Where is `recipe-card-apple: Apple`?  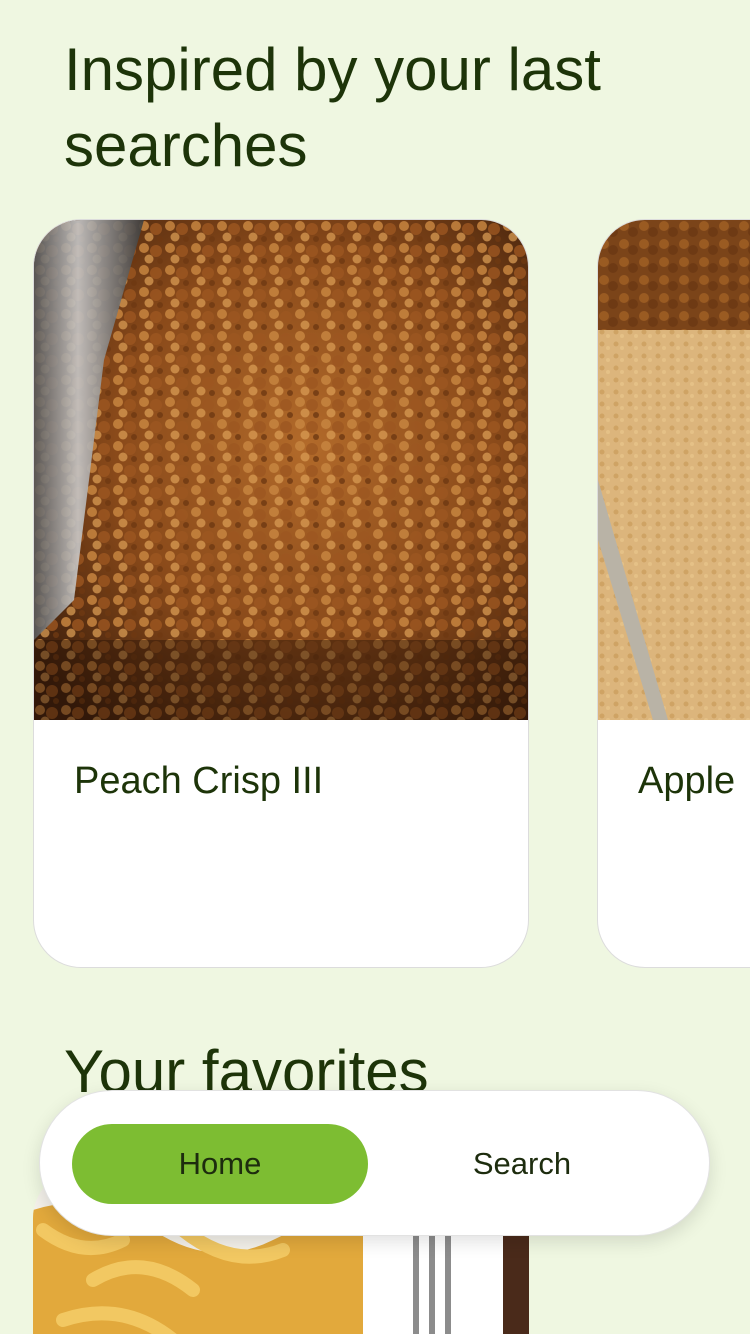 recipe-card-apple: Apple is located at coordinates (673, 593).